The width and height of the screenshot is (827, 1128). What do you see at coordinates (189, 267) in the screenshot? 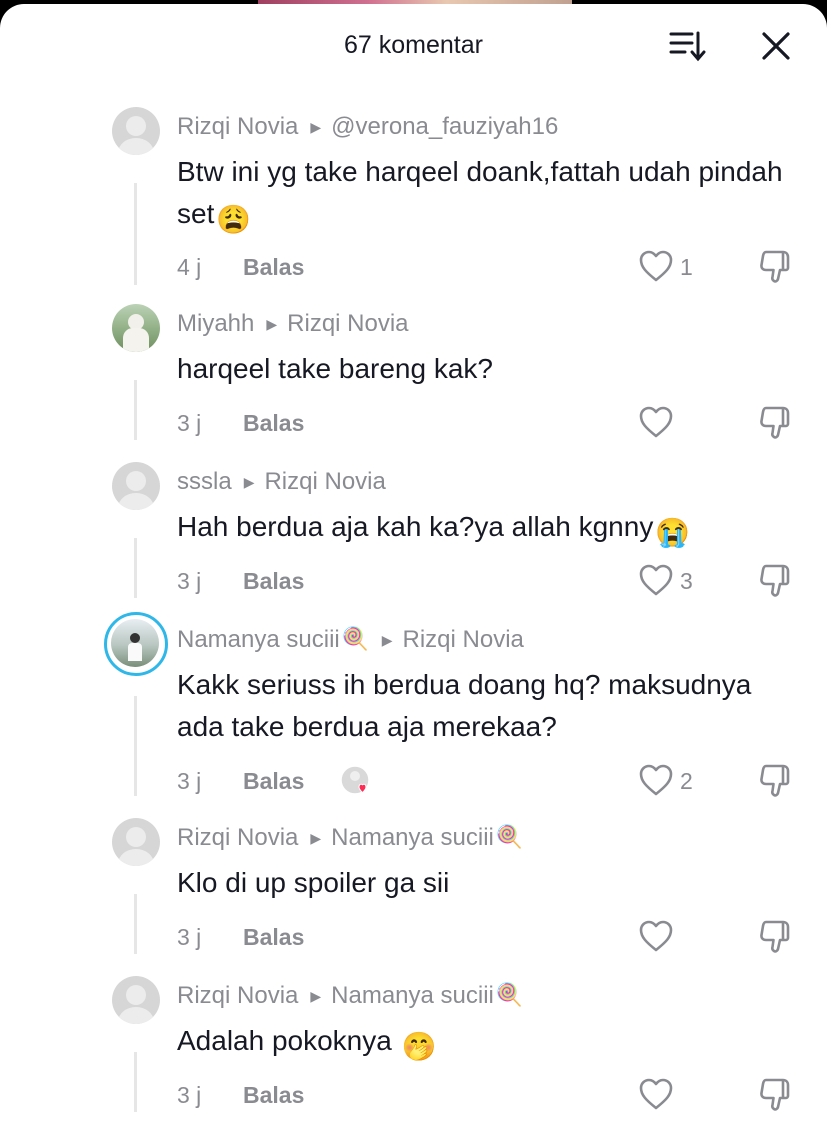
I see `comment-time: 4 j` at bounding box center [189, 267].